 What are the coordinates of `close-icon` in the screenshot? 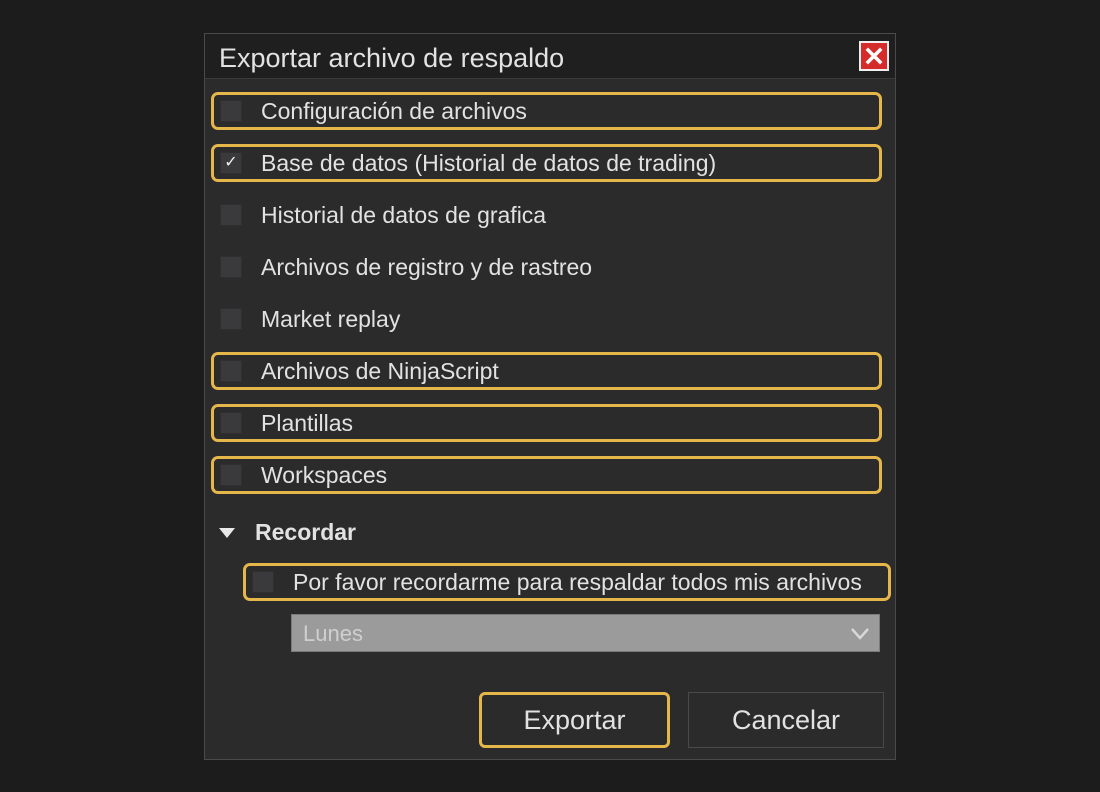 It's located at (874, 56).